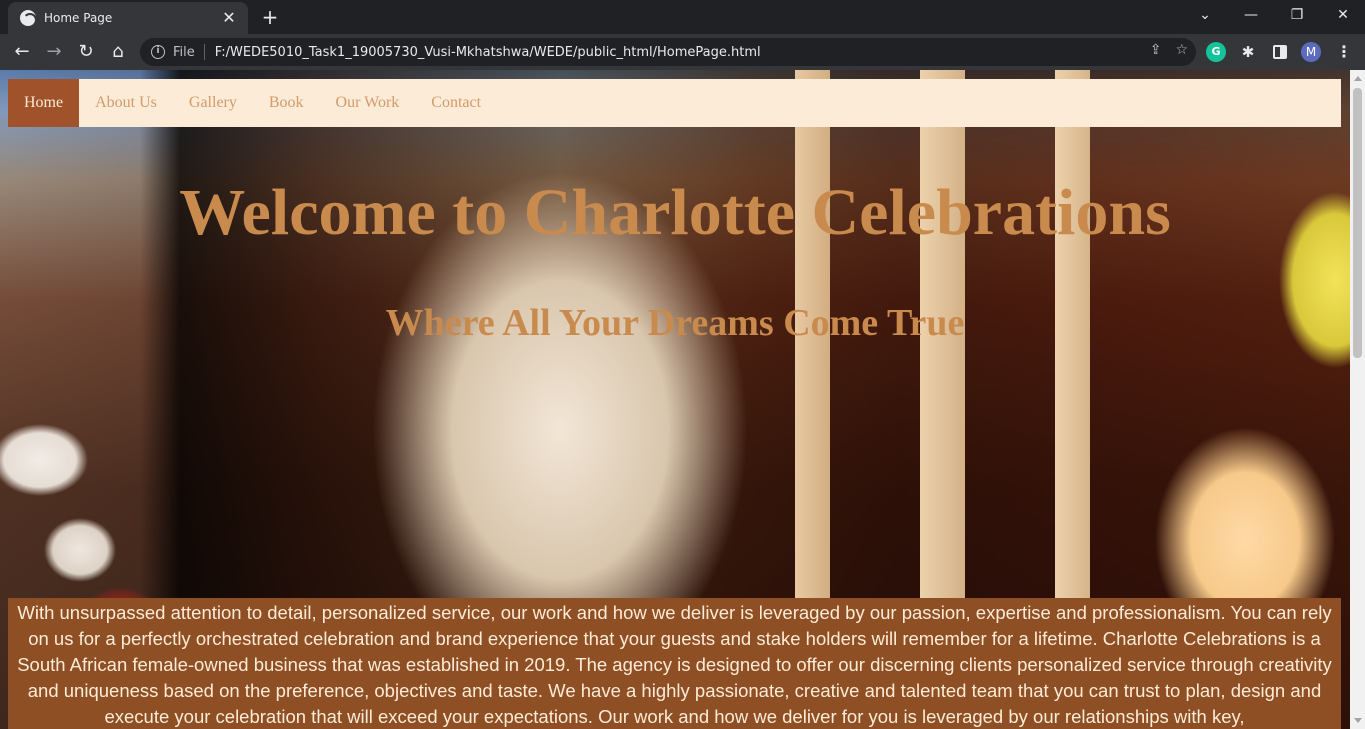 The image size is (1365, 729). Describe the element at coordinates (682, 17) in the screenshot. I see `tab-strip: Home Page ✕ + ⌄ — ❐ ✕` at that location.